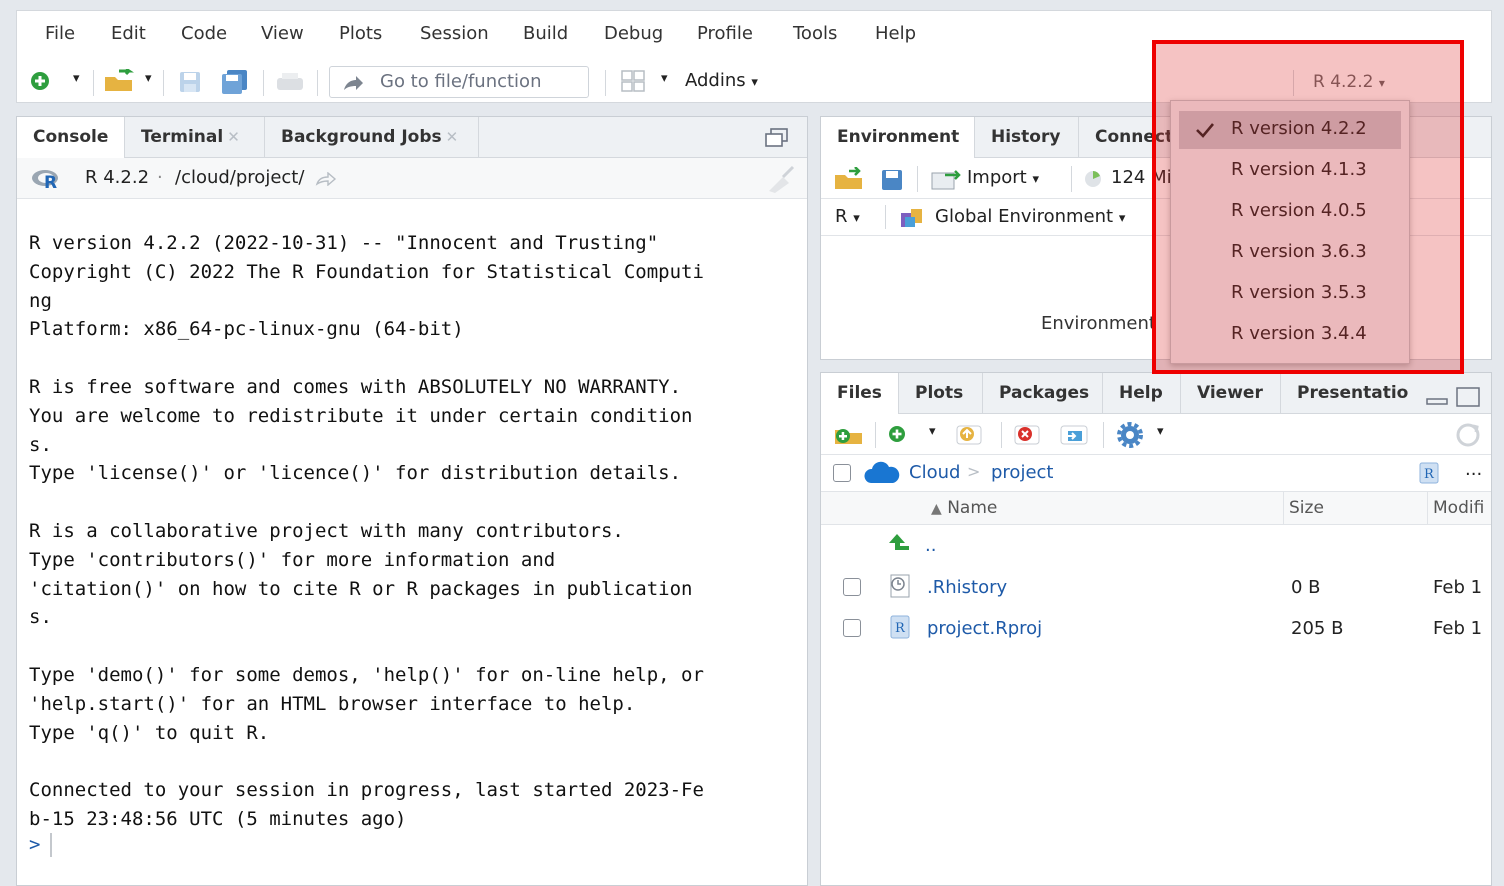 Image resolution: width=1504 pixels, height=886 pixels. Describe the element at coordinates (849, 434) in the screenshot. I see `new-folder-icon` at that location.